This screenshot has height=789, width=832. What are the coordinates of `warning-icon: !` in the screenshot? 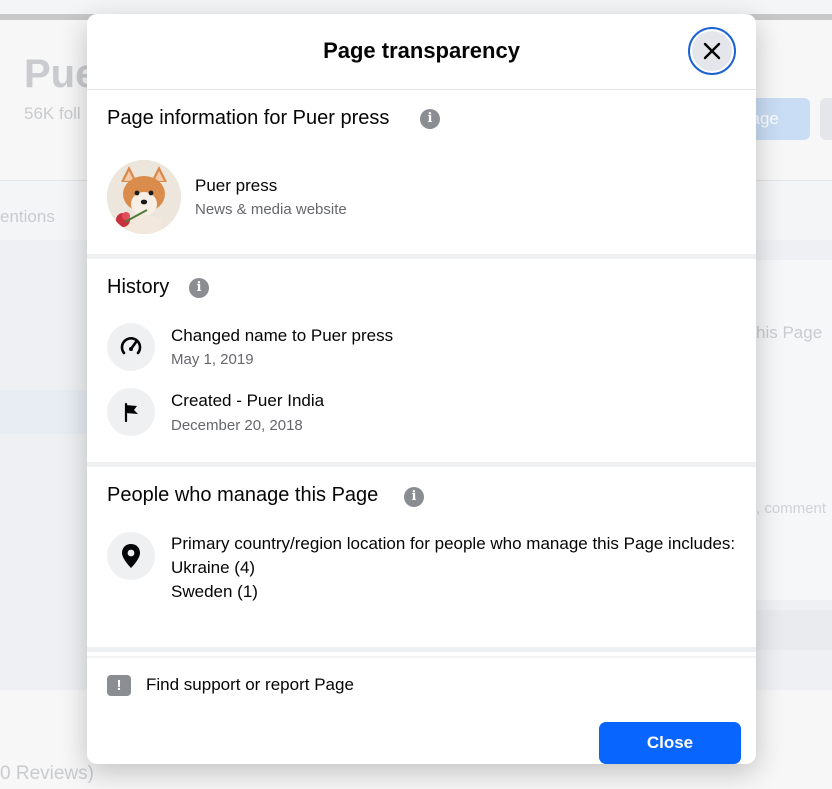 It's located at (119, 685).